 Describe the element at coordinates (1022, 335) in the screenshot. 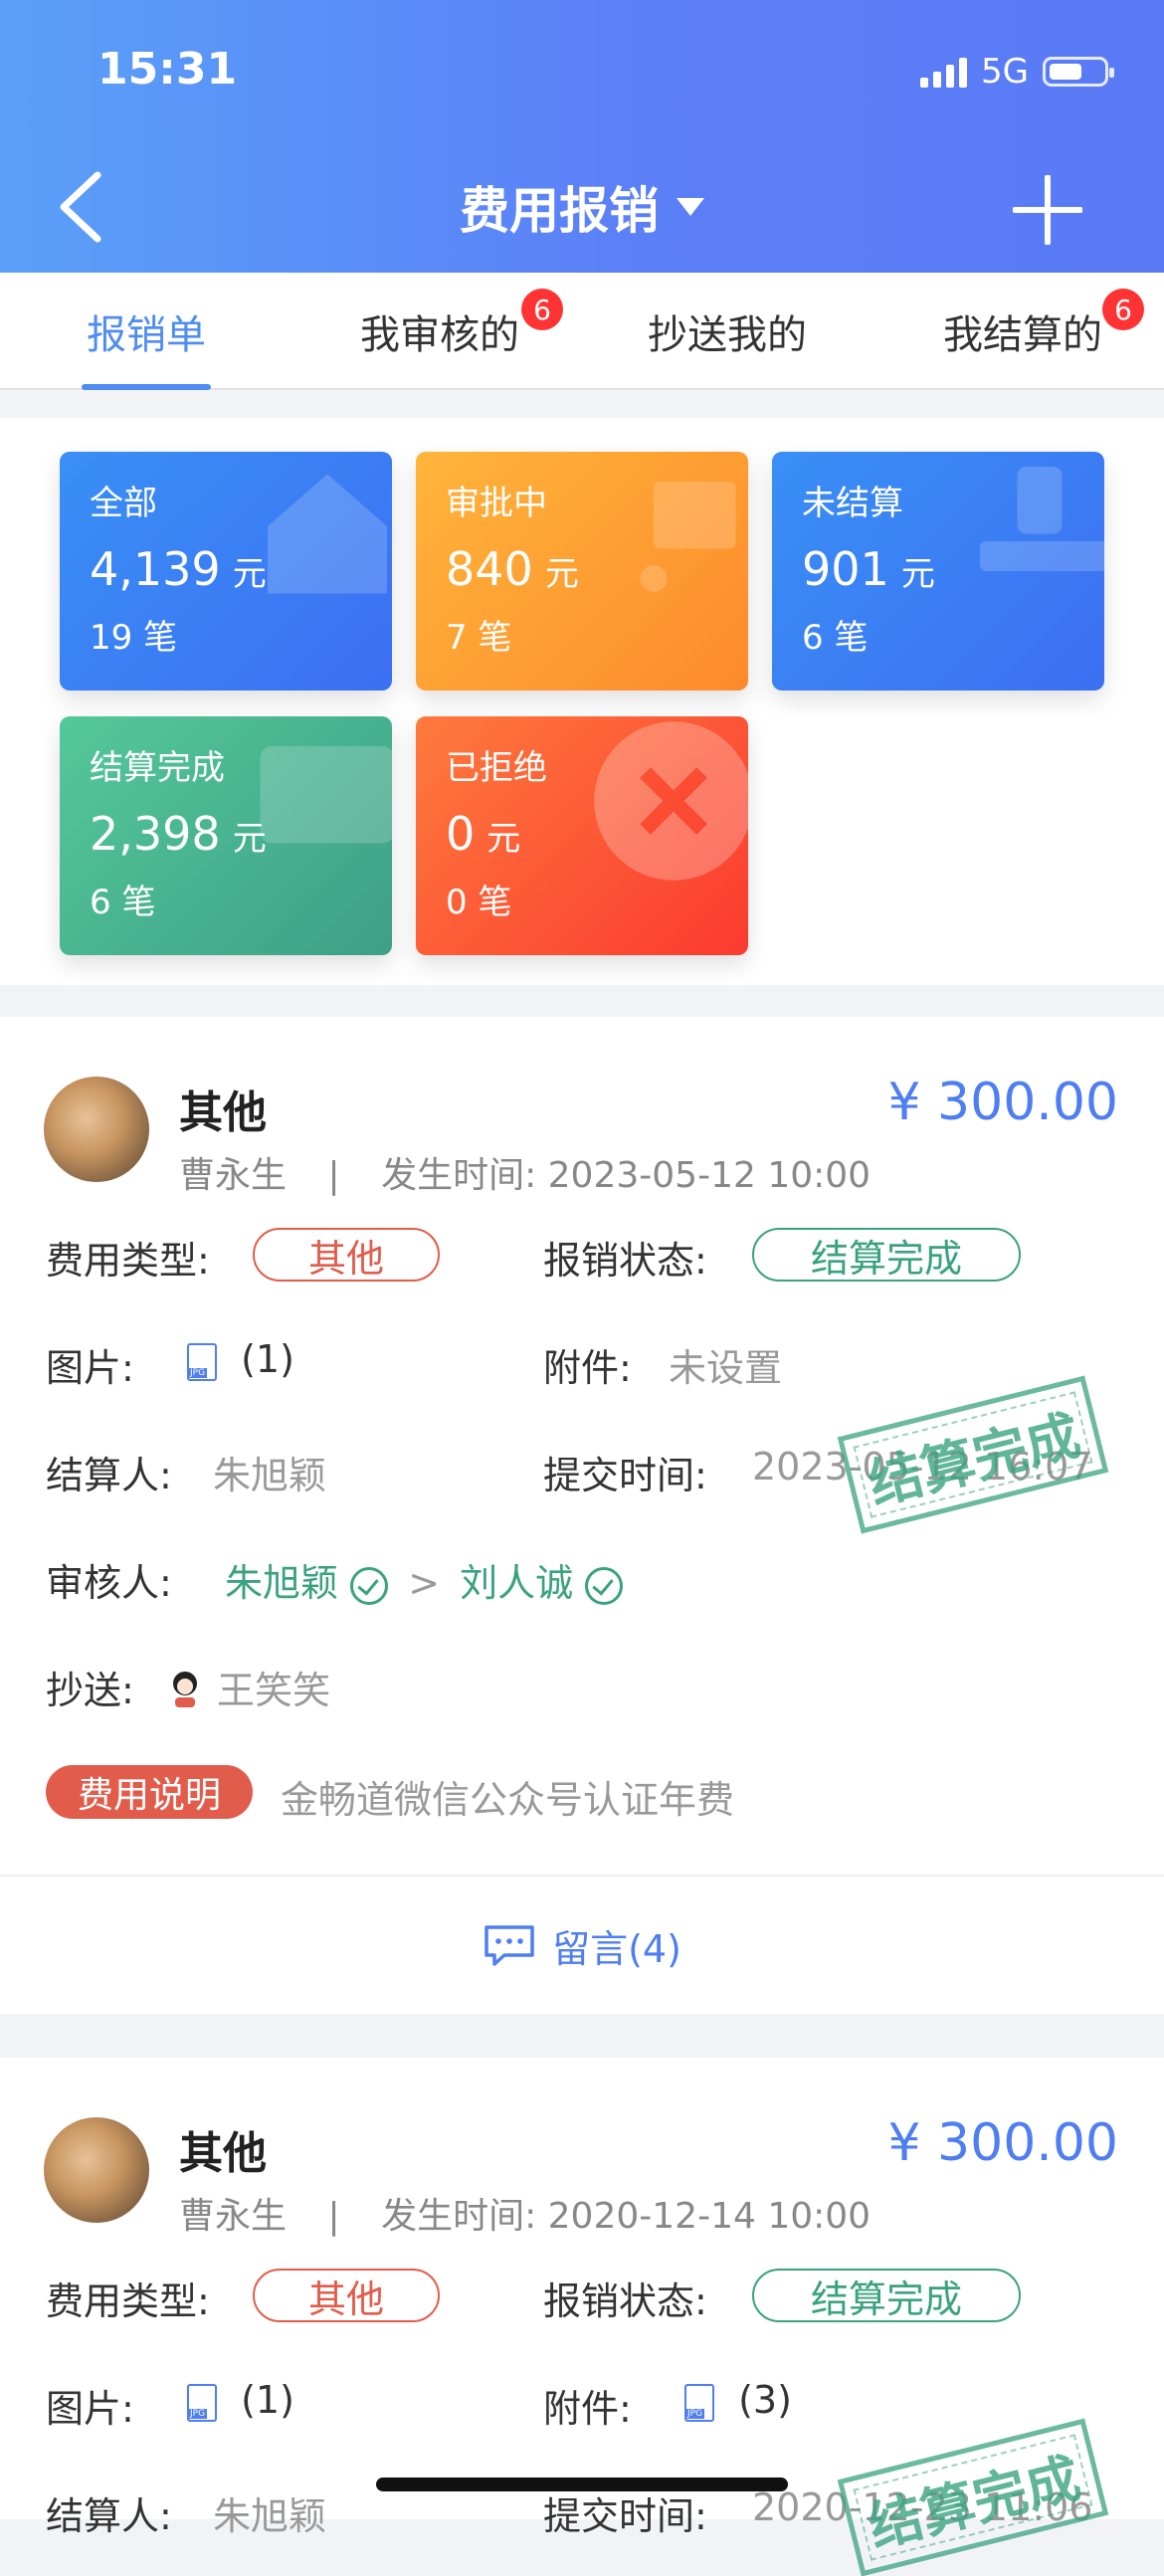

I see `tab-label: 我结算的` at that location.